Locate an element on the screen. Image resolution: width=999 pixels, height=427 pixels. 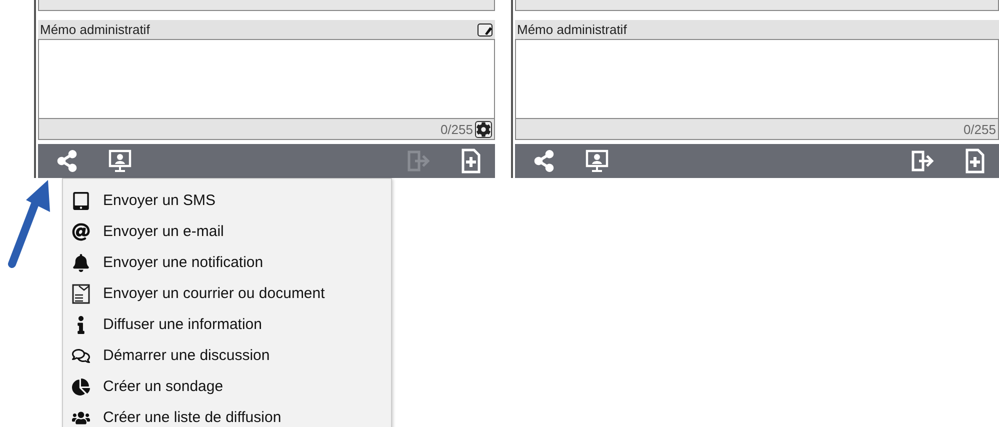
menu-item: Envoyer un courrier ou document is located at coordinates (227, 293).